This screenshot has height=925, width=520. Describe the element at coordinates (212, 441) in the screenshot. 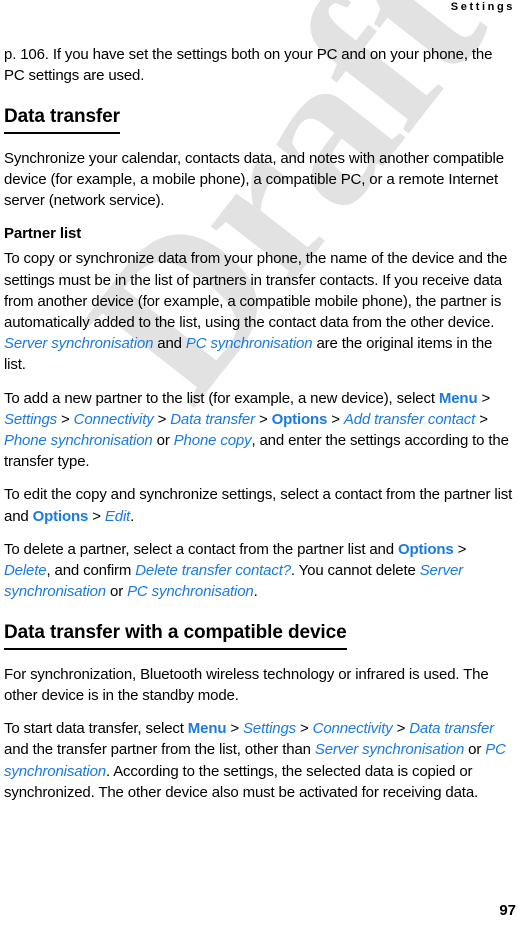

I see `ui-ref-phone-copy: Phone copy` at that location.